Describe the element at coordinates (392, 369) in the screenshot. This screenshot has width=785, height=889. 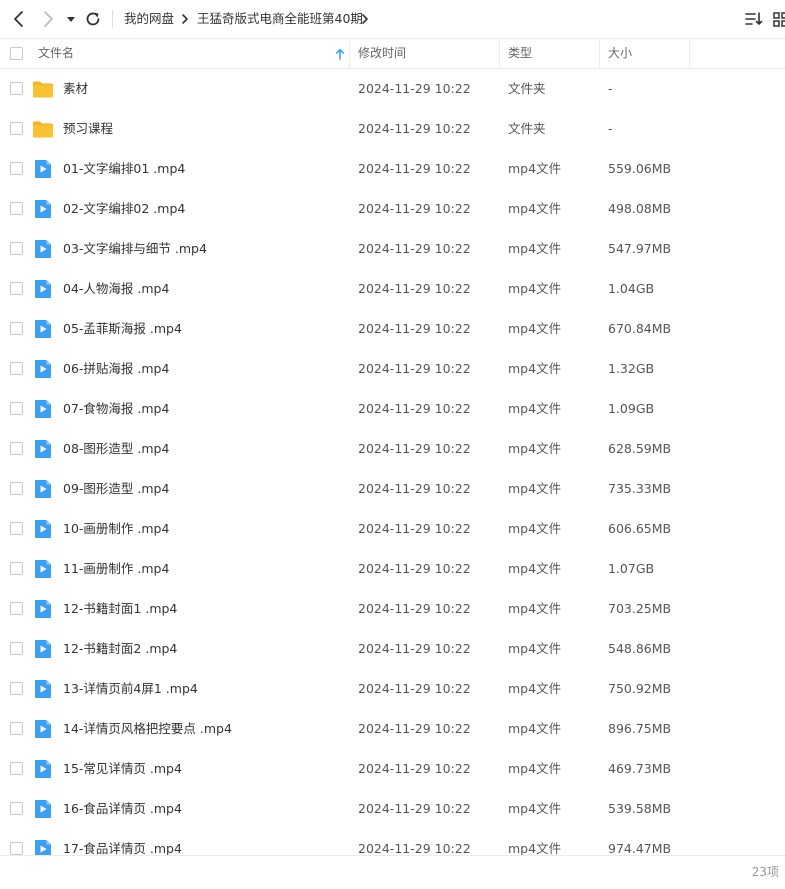
I see `file-row: 06-拼贴海报 .mp4 2024-11-29 10:22 mp4文件 1.32GB` at that location.